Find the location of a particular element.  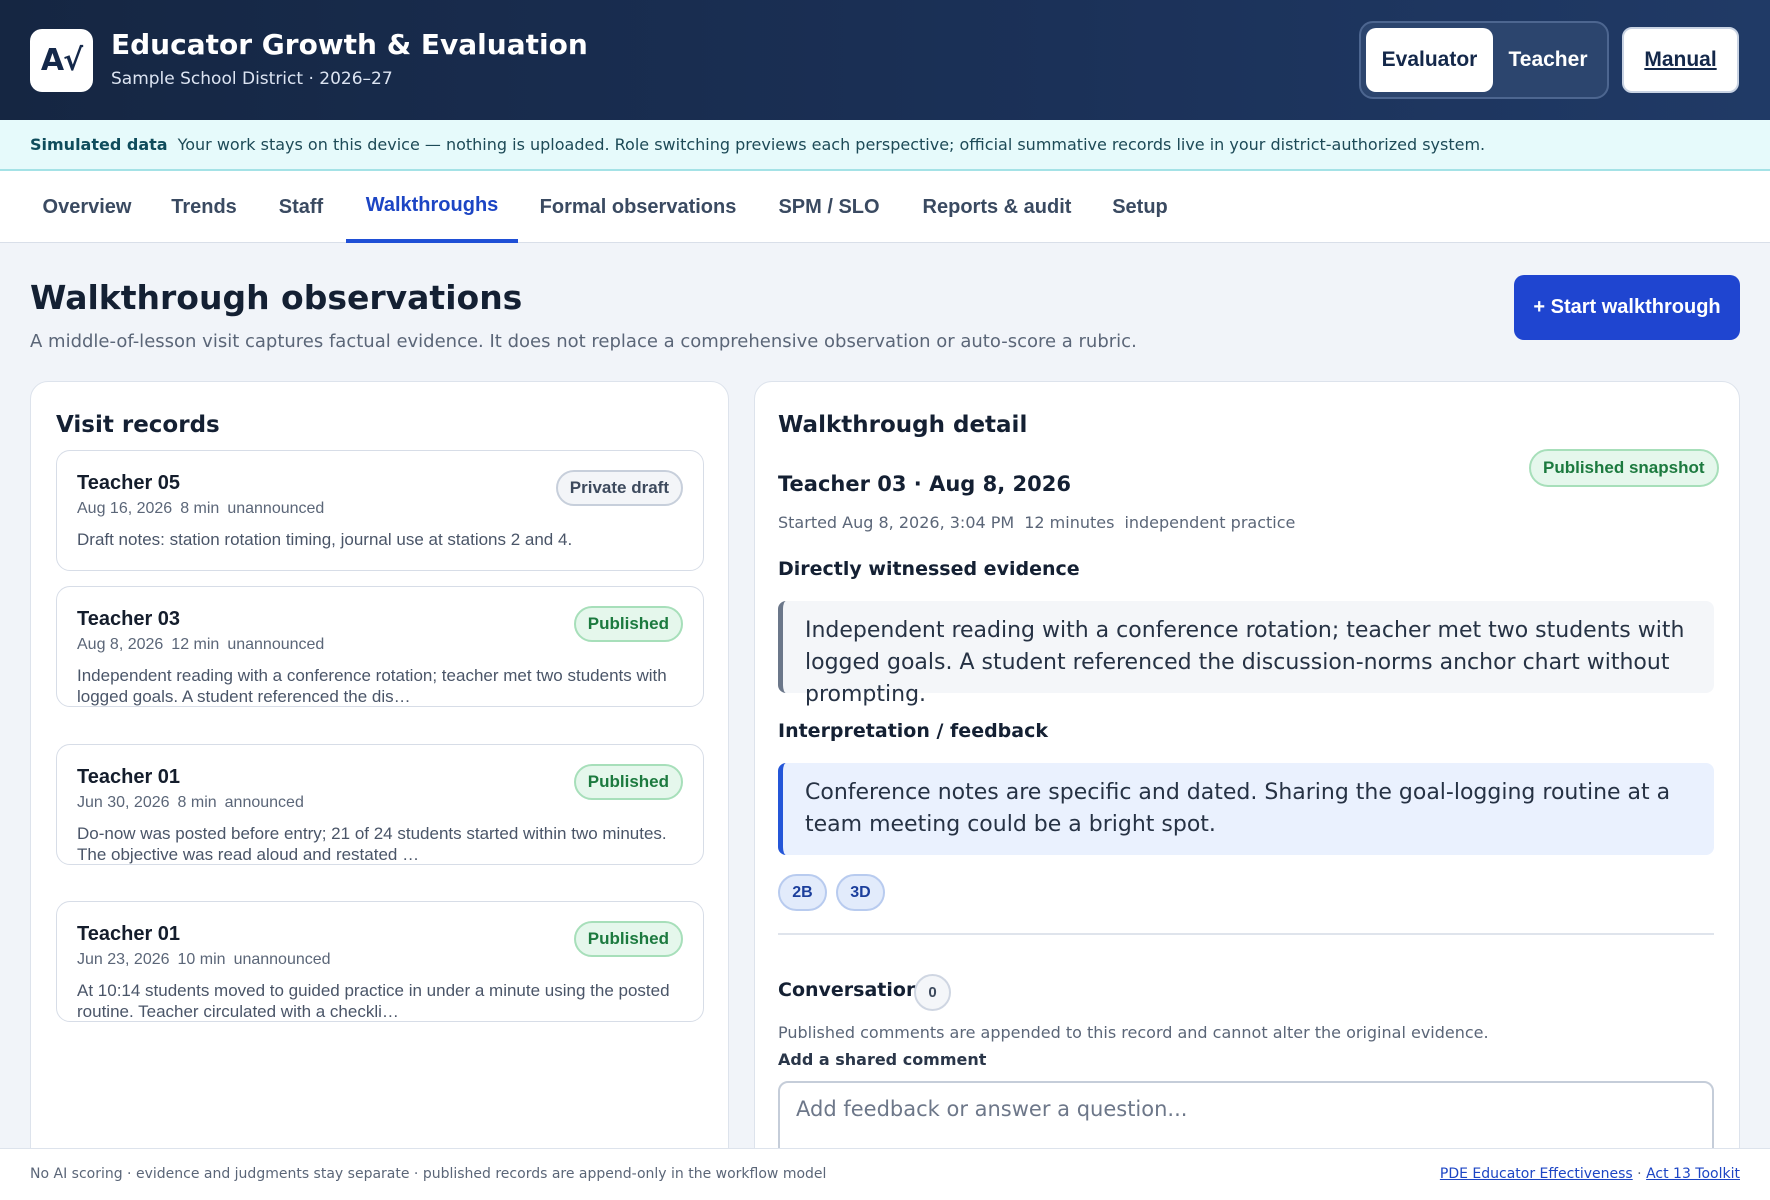

visit-type: announced is located at coordinates (264, 802).